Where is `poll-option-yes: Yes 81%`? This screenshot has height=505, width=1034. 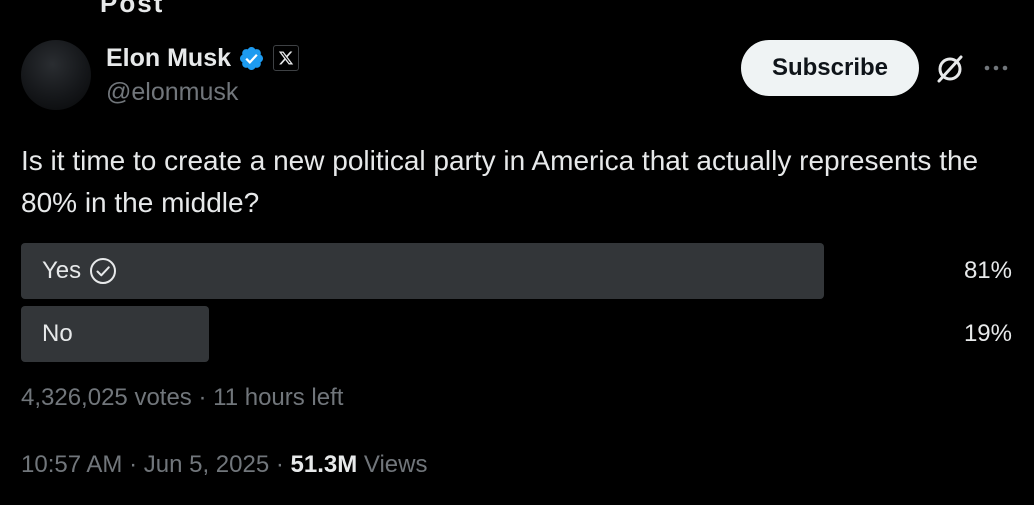
poll-option-yes: Yes 81% is located at coordinates (516, 271).